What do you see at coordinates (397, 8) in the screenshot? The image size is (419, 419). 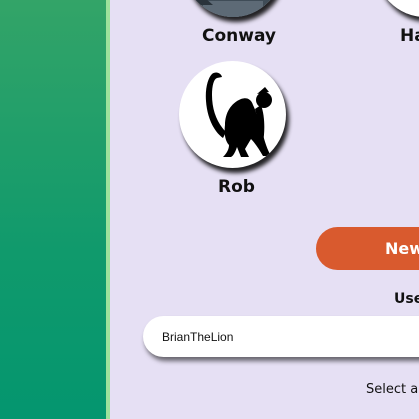 I see `partial-avatar-icon` at bounding box center [397, 8].